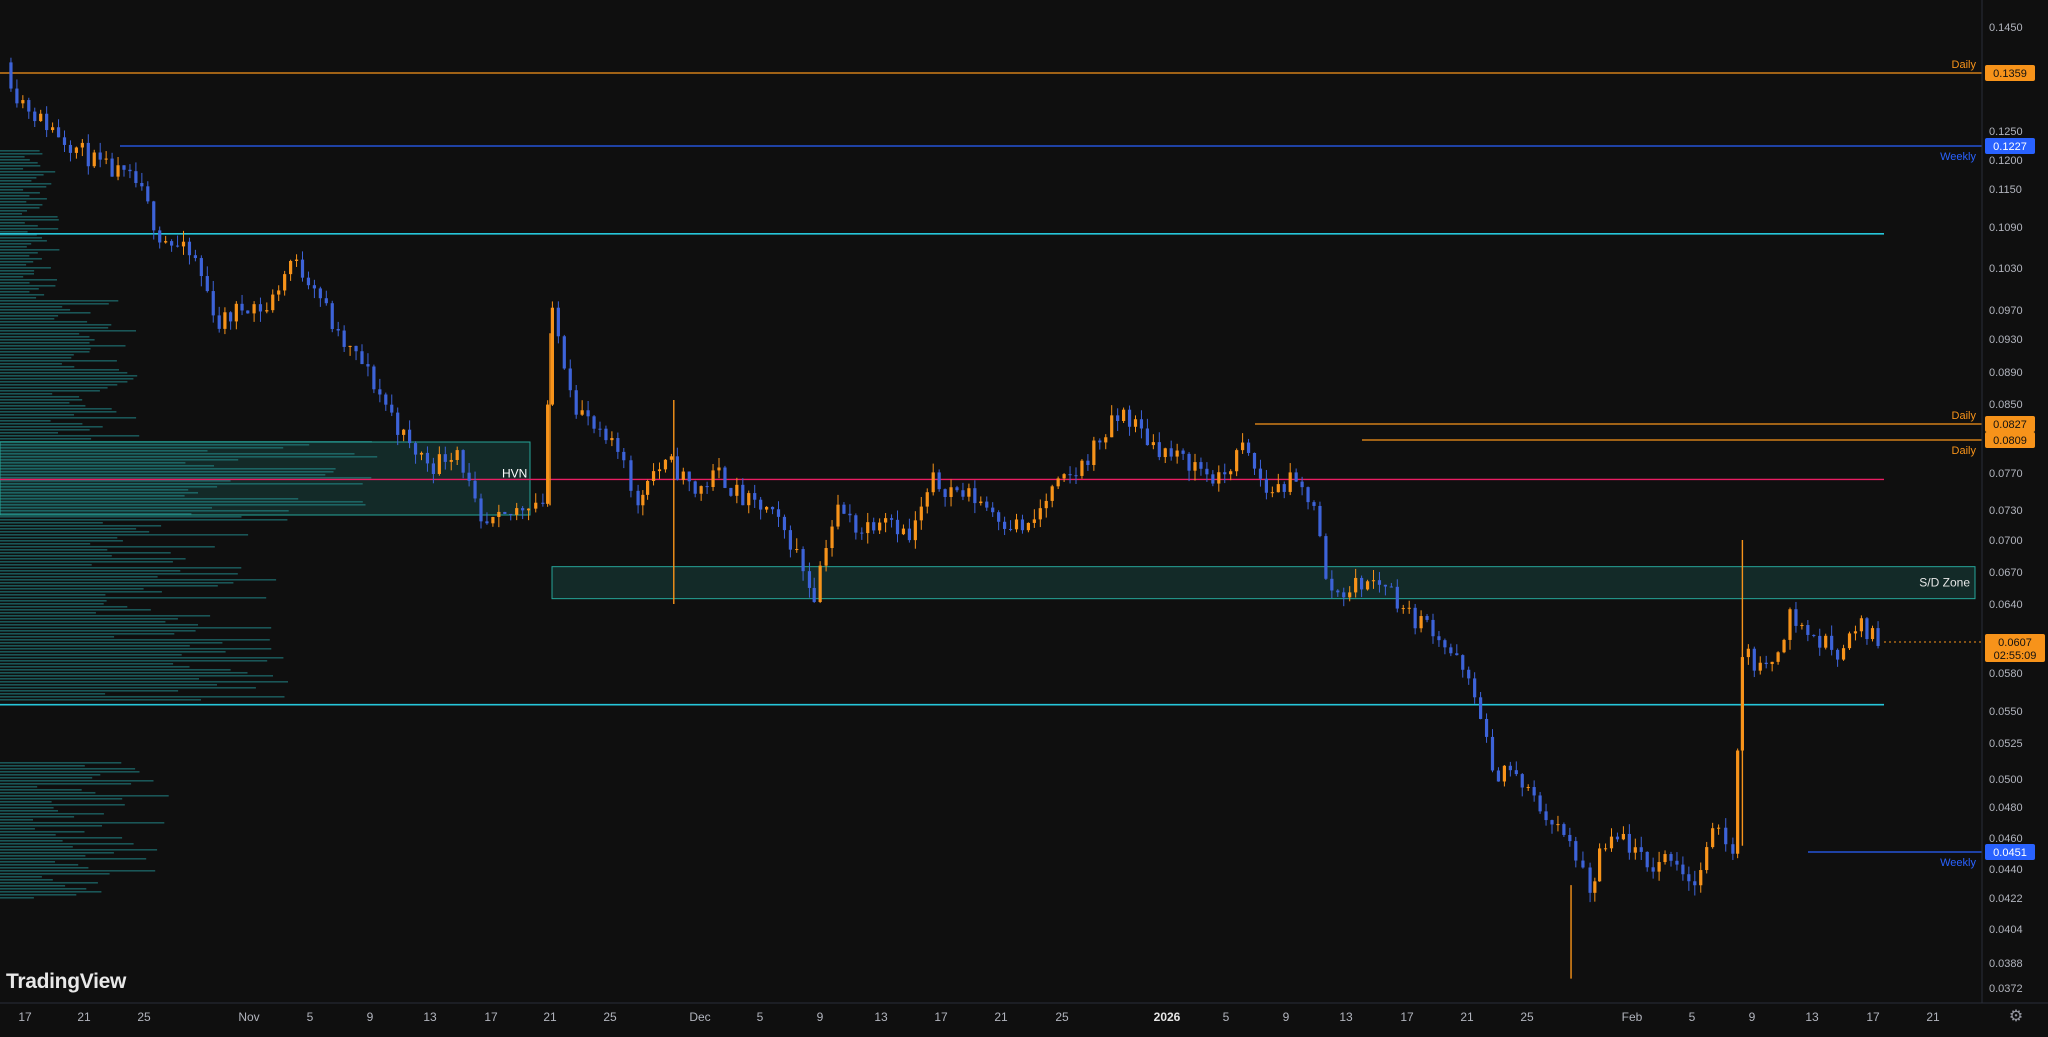 The image size is (2048, 1037). What do you see at coordinates (2006, 573) in the screenshot?
I see `price-tick: 0.0670` at bounding box center [2006, 573].